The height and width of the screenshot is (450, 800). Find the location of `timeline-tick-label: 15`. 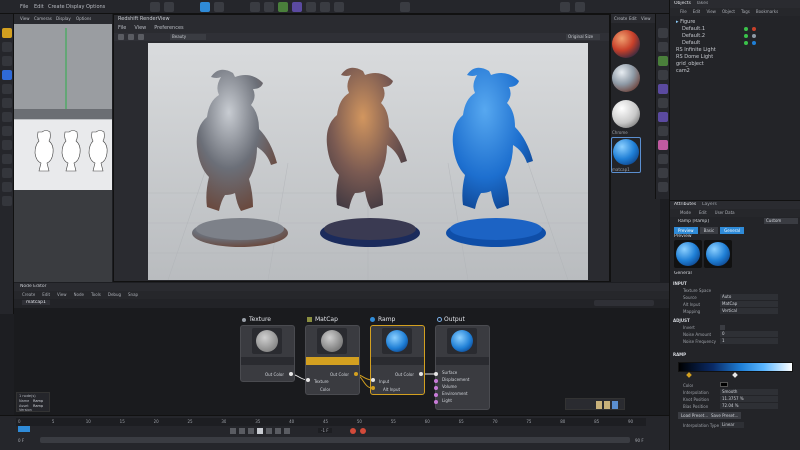

timeline-tick-label: 15 is located at coordinates (122, 421).